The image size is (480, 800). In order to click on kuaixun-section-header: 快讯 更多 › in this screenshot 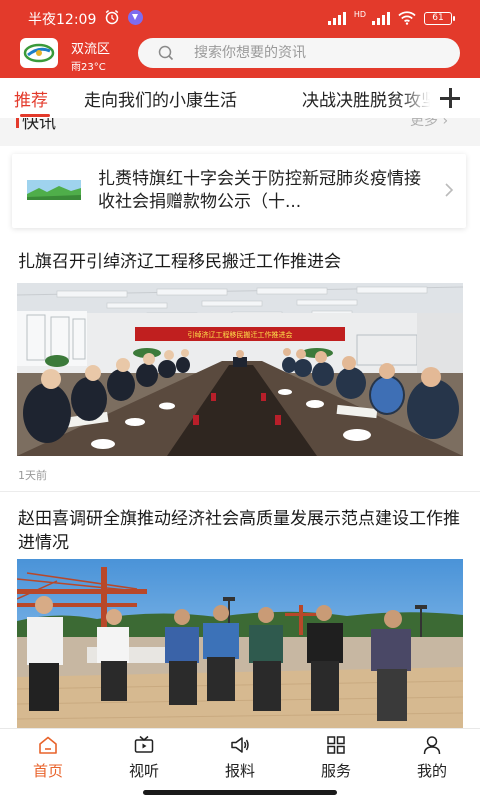, I will do `click(240, 132)`.